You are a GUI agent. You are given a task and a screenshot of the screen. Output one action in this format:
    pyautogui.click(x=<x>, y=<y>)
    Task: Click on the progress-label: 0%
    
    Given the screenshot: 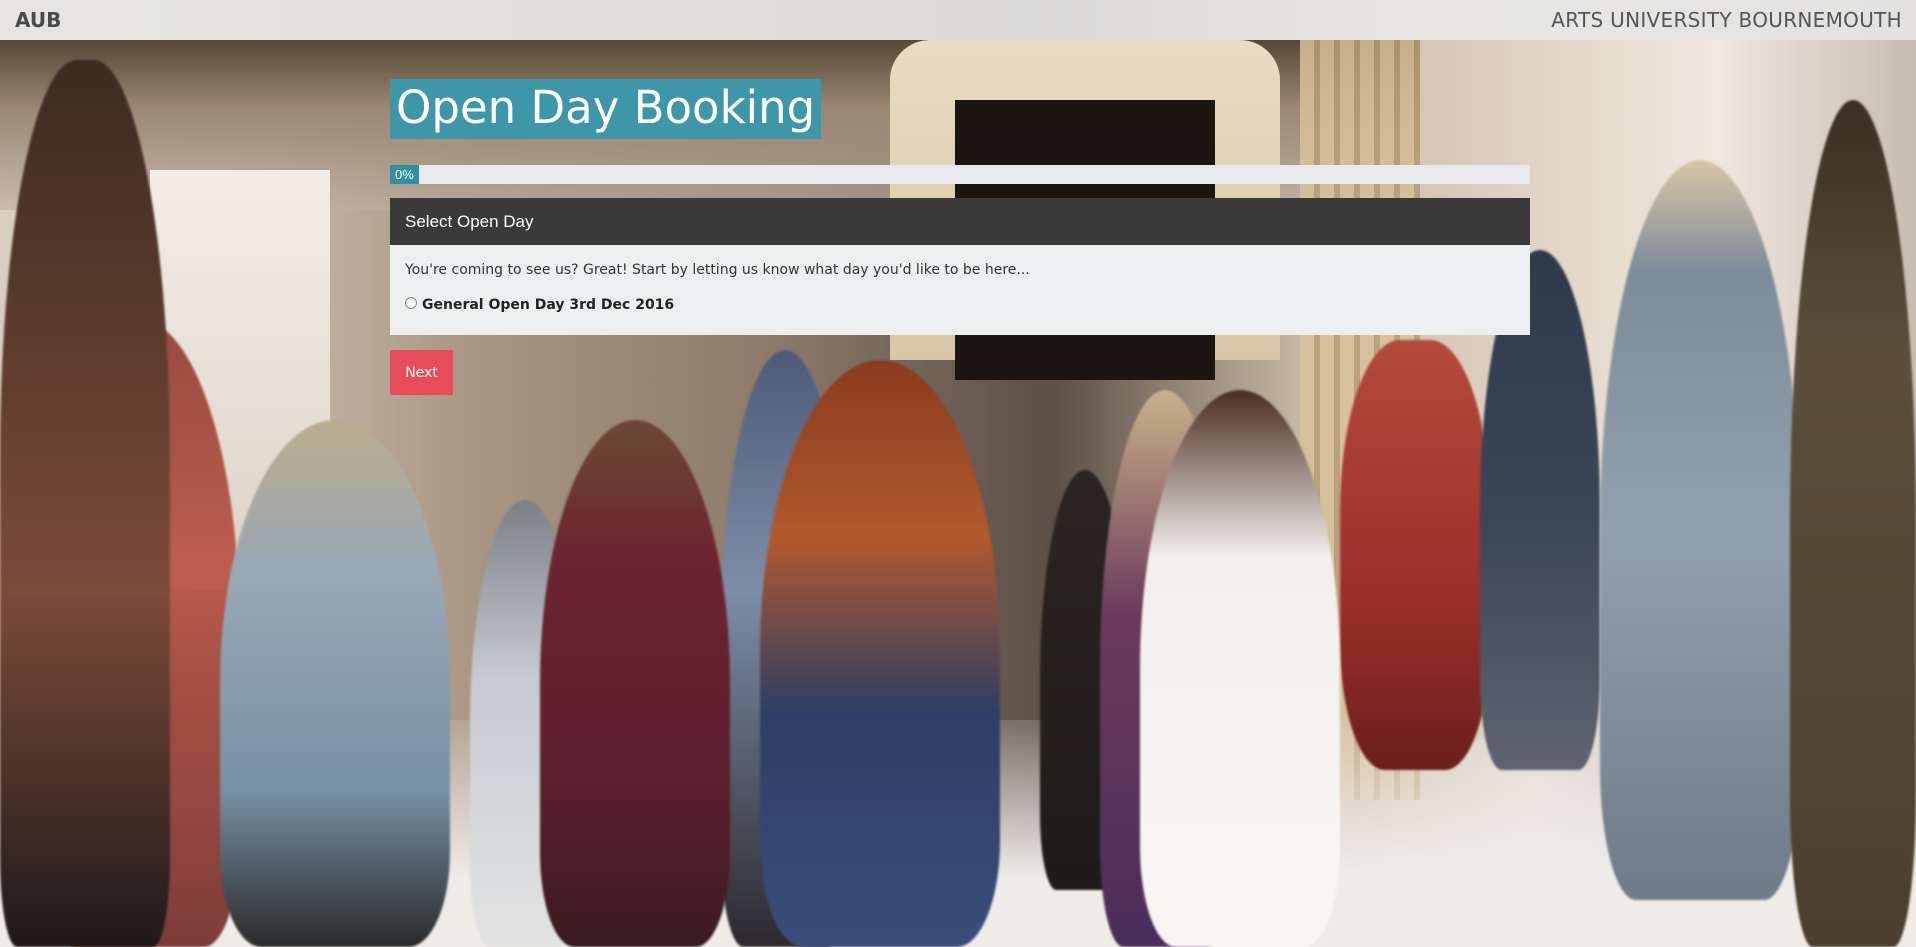 What is the action you would take?
    pyautogui.click(x=404, y=174)
    